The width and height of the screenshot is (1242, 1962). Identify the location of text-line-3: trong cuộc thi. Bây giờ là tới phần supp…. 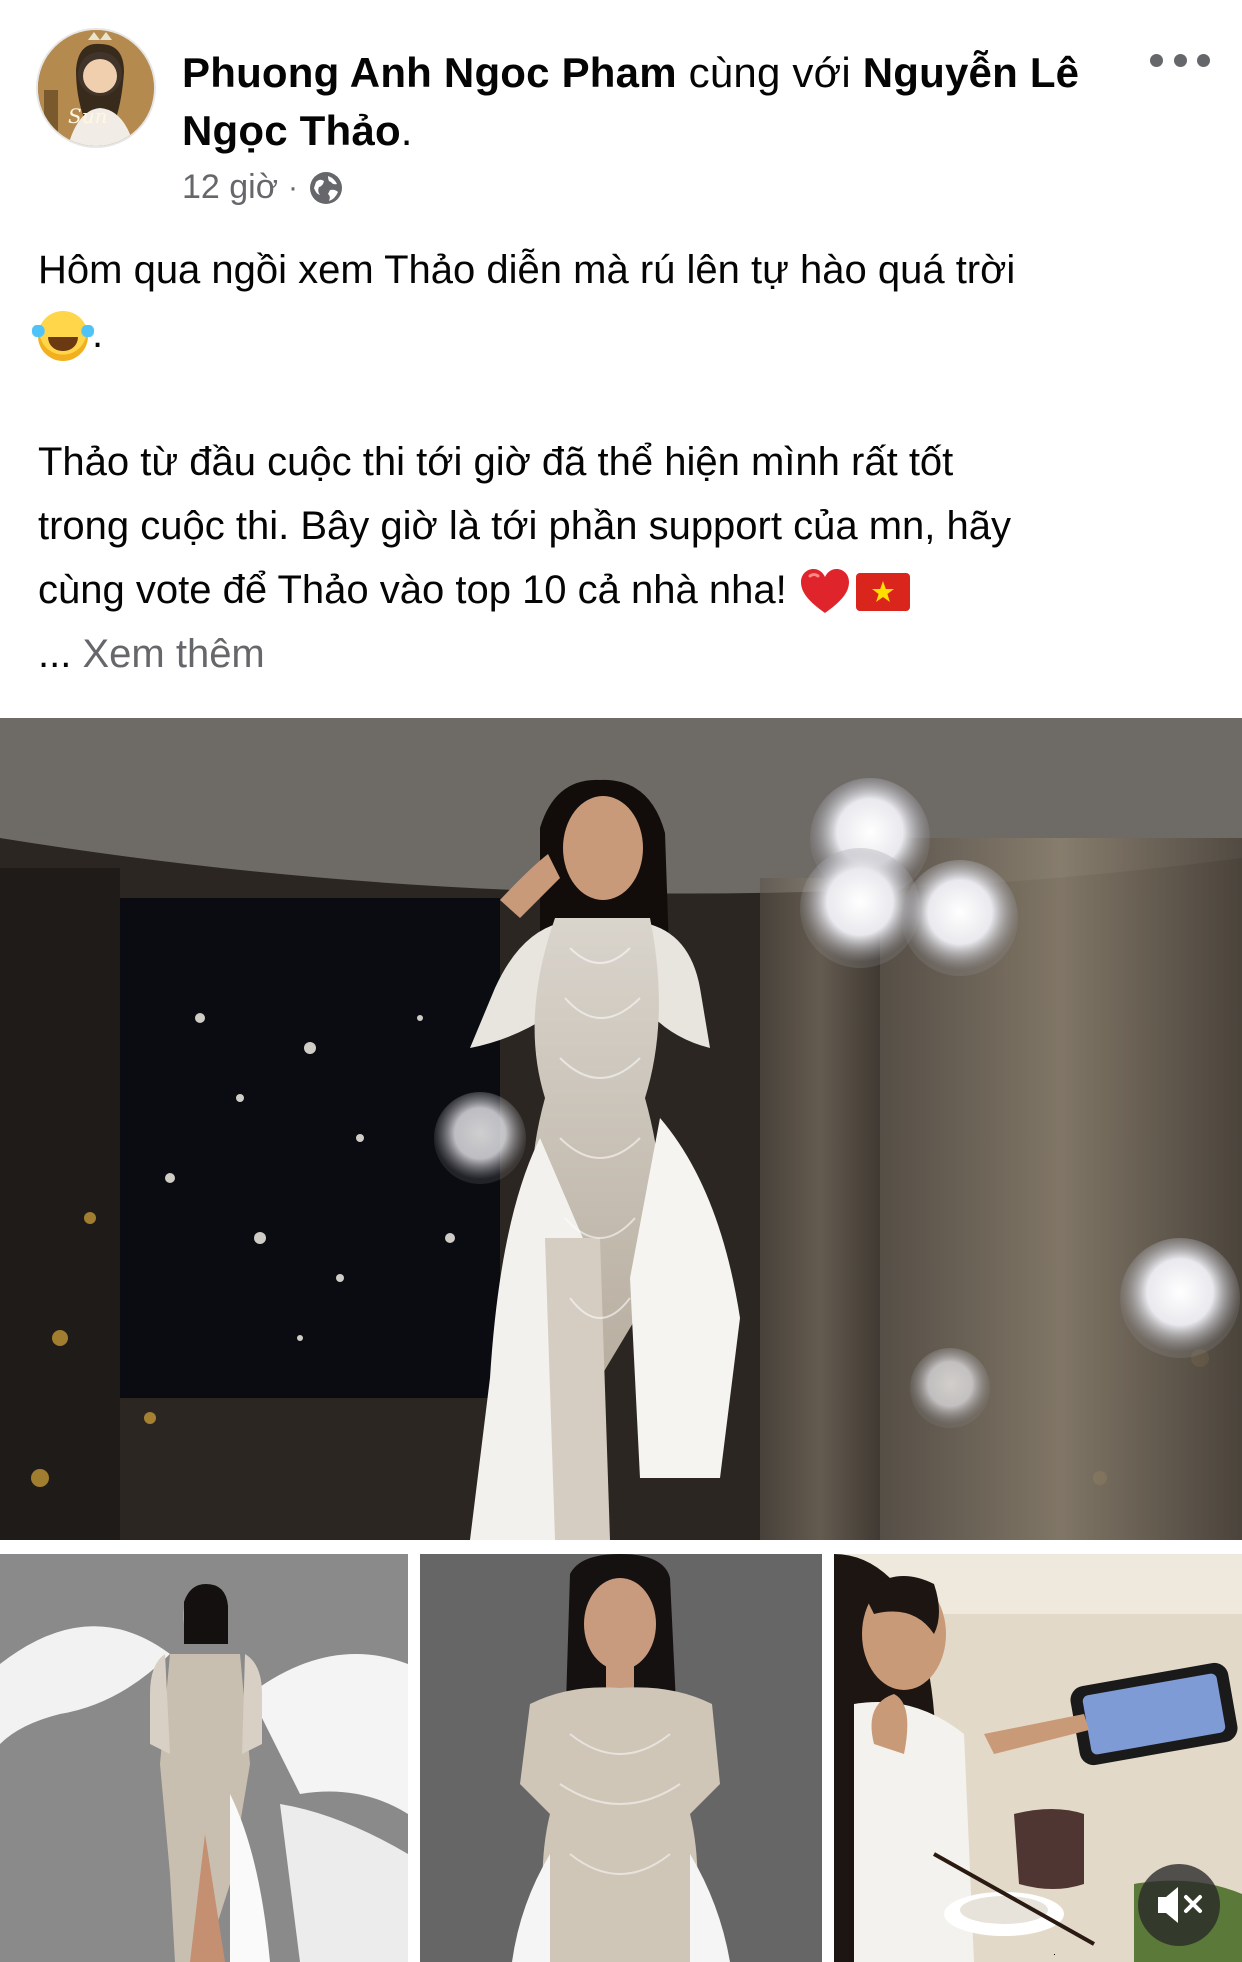
(524, 526).